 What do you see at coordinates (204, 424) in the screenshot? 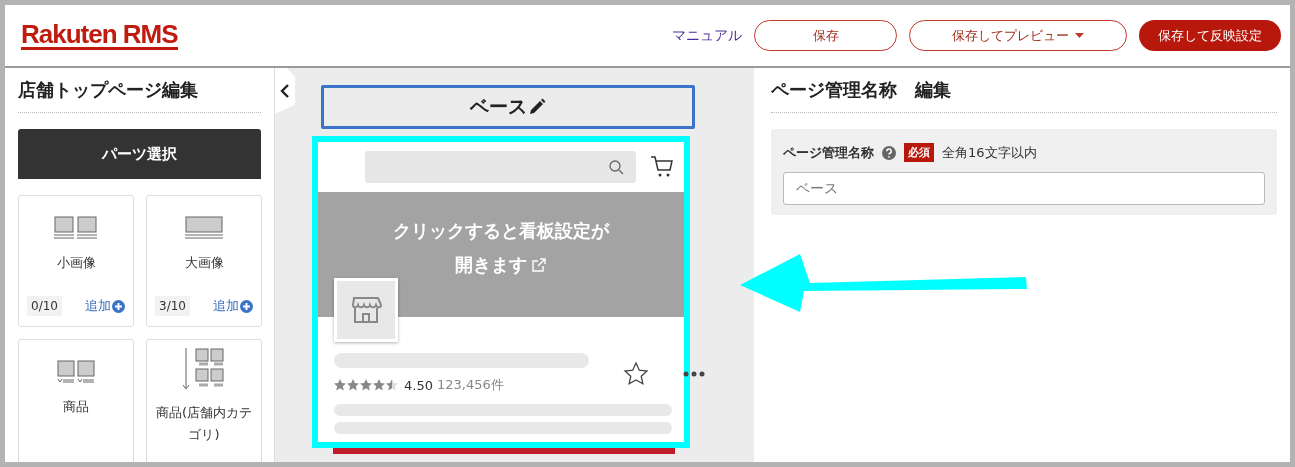
I see `part-label: 商品(店舗内カテゴリ)` at bounding box center [204, 424].